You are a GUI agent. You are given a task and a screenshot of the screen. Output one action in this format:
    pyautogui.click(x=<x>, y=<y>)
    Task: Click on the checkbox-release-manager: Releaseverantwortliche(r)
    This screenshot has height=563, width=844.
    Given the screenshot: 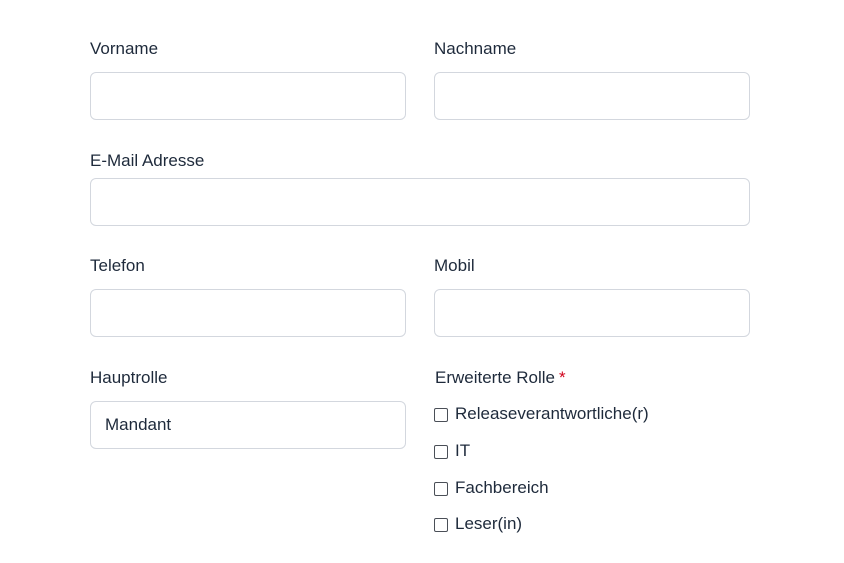 What is the action you would take?
    pyautogui.click(x=541, y=414)
    